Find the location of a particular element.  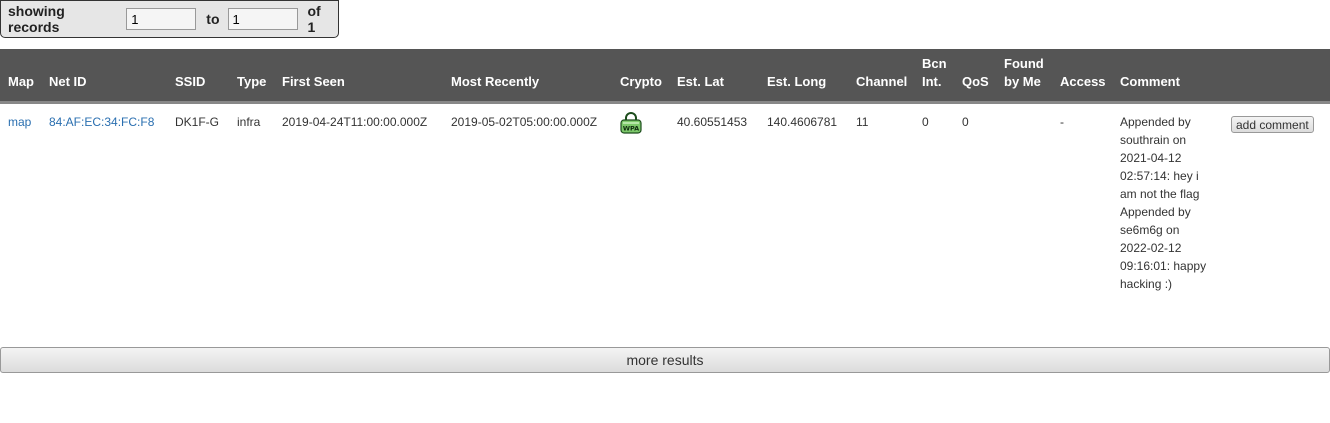

col-header-est-long: Est. Long is located at coordinates (803, 76).